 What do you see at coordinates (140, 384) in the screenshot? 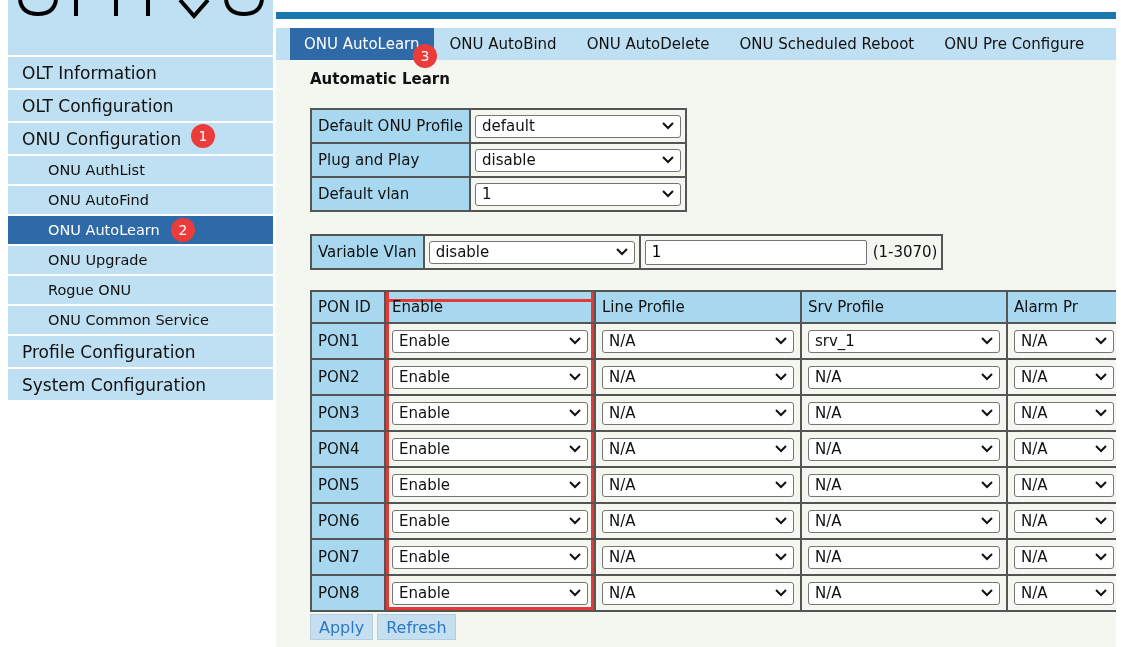
I see `sidebar-item: System Configuration` at bounding box center [140, 384].